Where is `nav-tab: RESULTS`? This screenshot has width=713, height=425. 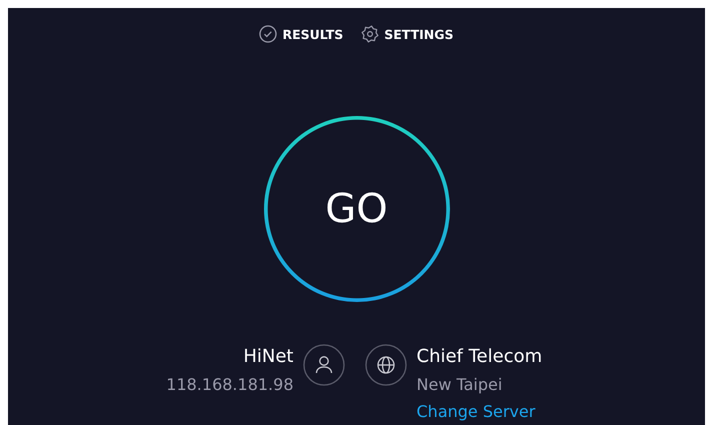 nav-tab: RESULTS is located at coordinates (301, 34).